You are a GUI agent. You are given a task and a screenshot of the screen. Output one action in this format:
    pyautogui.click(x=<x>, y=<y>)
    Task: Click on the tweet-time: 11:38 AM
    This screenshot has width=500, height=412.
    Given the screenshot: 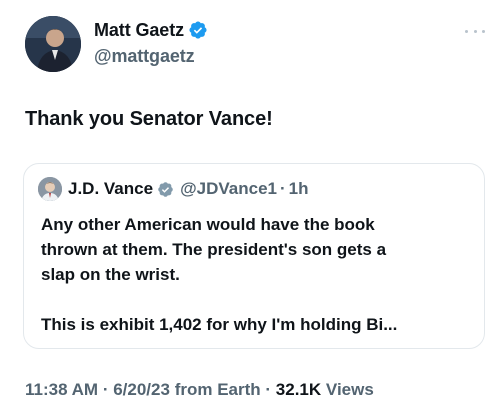 What is the action you would take?
    pyautogui.click(x=61, y=389)
    